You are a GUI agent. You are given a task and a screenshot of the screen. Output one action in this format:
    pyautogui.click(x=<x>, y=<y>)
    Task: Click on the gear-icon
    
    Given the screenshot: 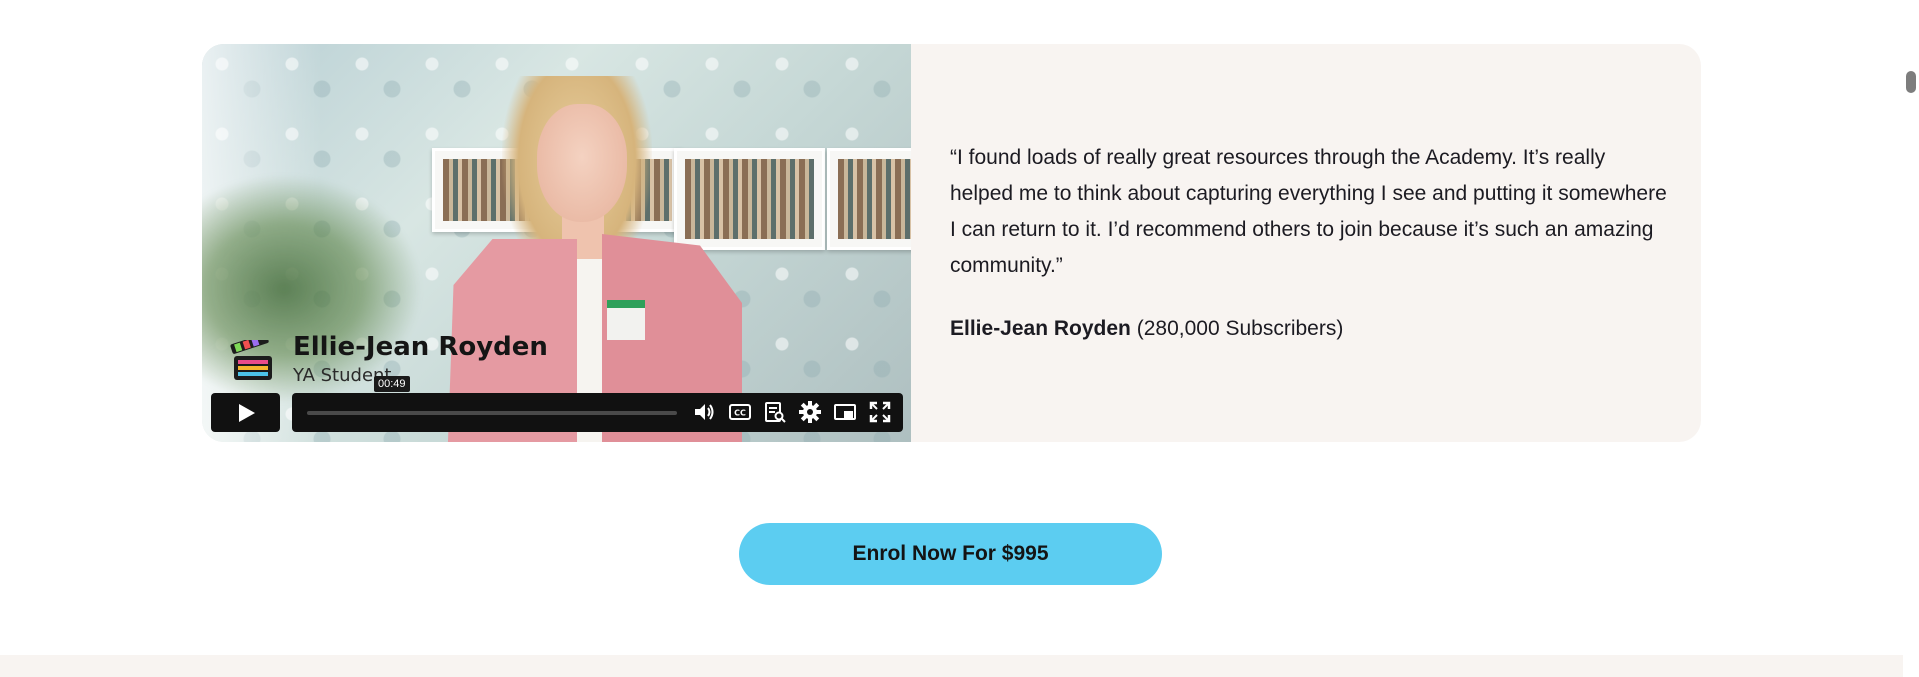 What is the action you would take?
    pyautogui.click(x=810, y=412)
    